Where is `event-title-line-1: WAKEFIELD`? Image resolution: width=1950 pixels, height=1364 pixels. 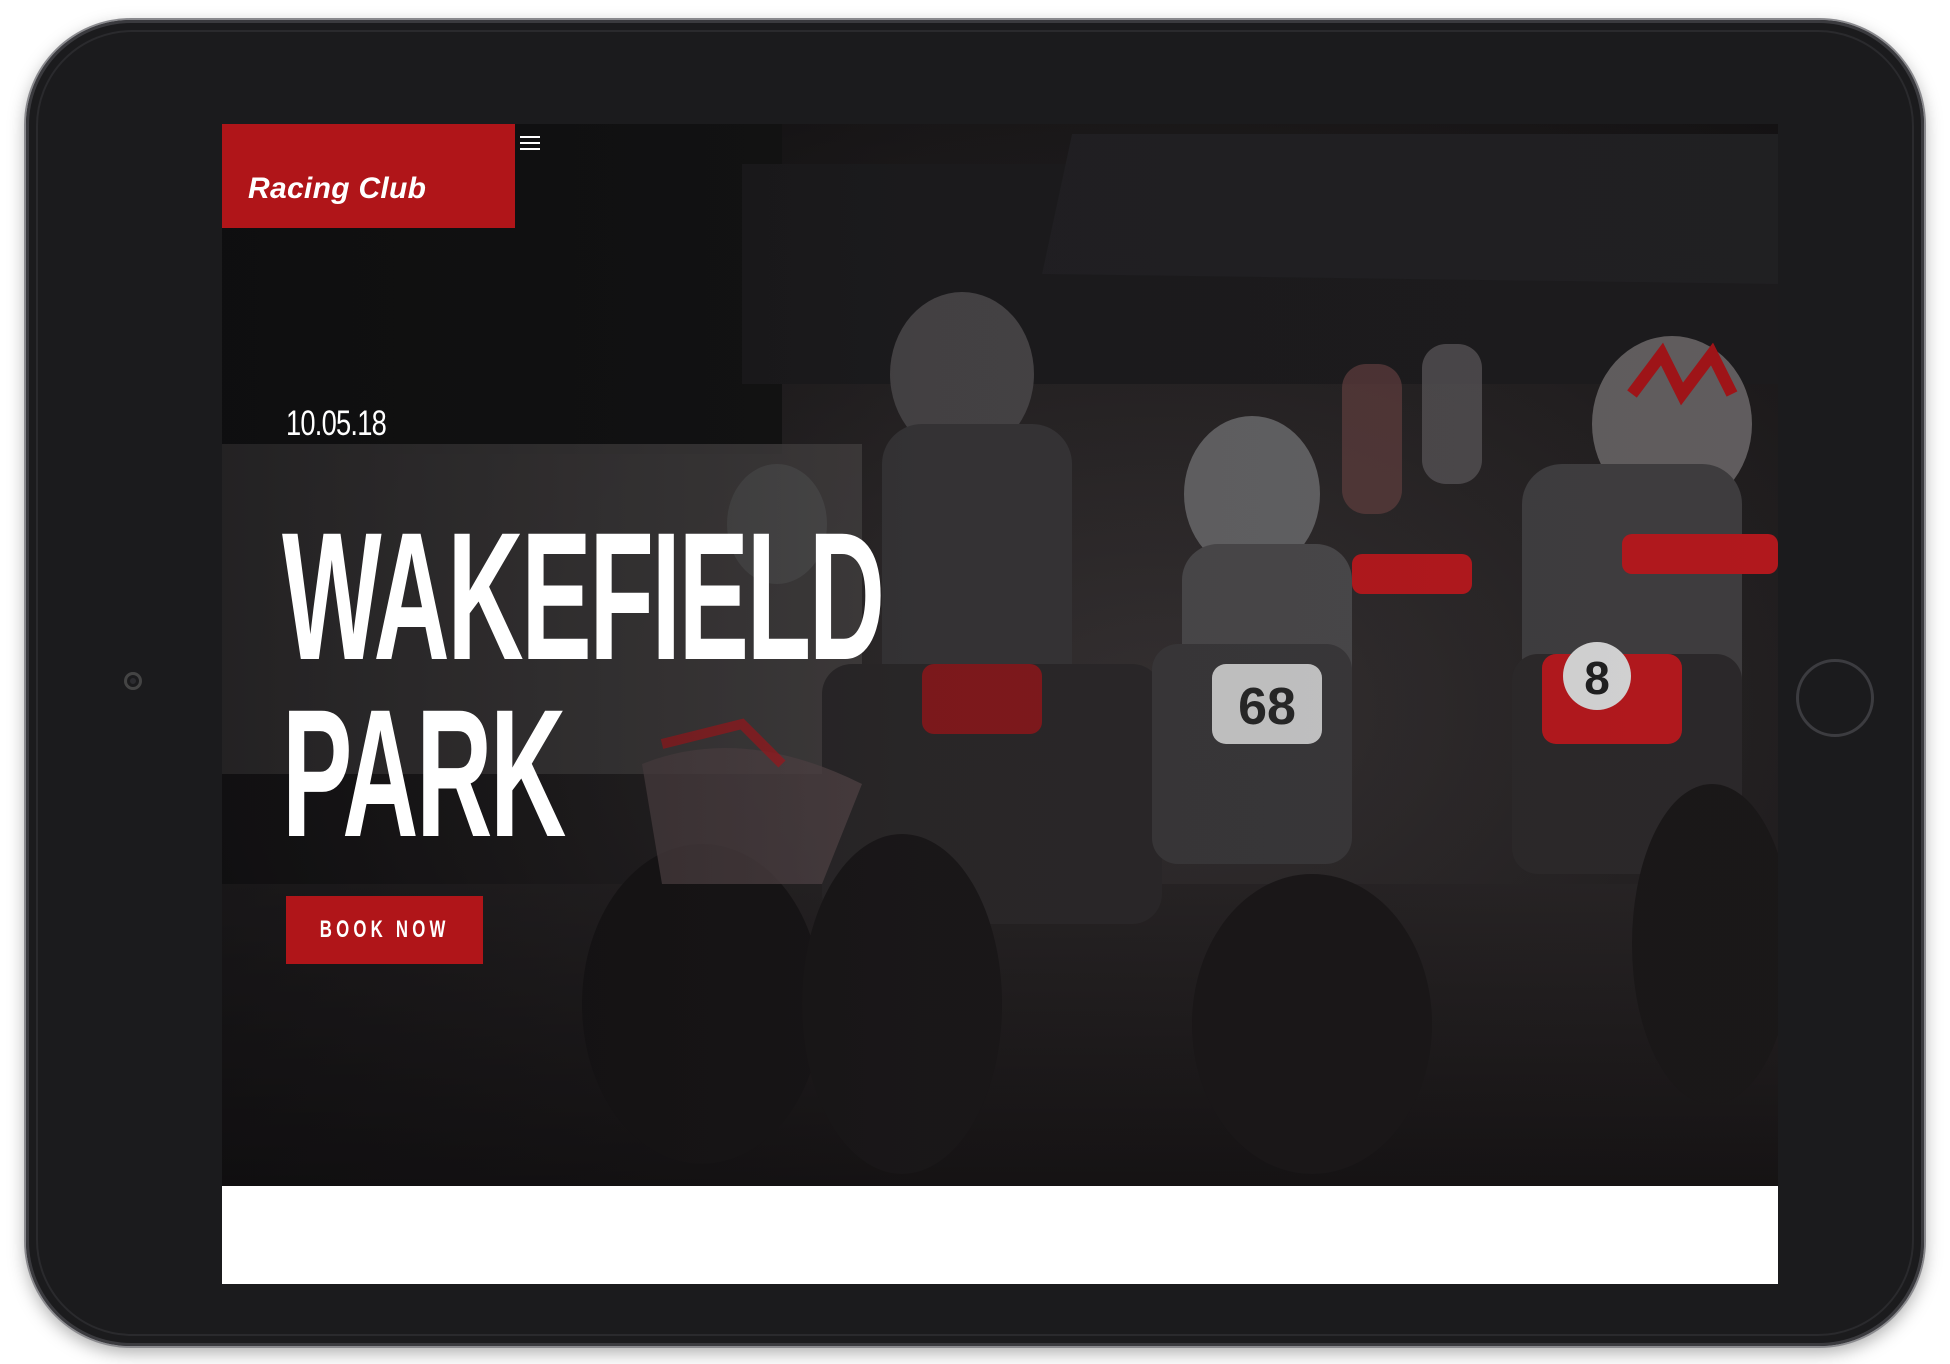
event-title-line-1: WAKEFIELD is located at coordinates (583, 596).